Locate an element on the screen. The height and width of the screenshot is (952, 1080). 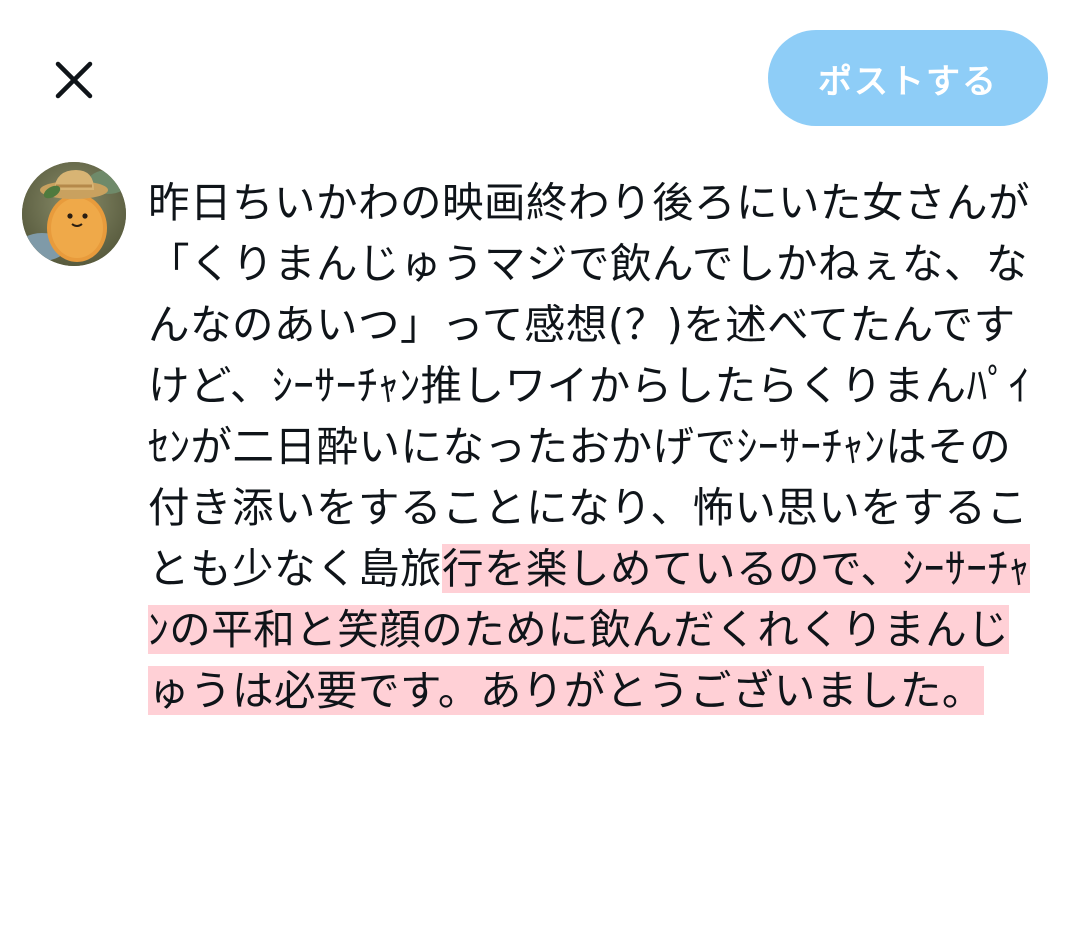
avatar-nugget-character is located at coordinates (74, 214).